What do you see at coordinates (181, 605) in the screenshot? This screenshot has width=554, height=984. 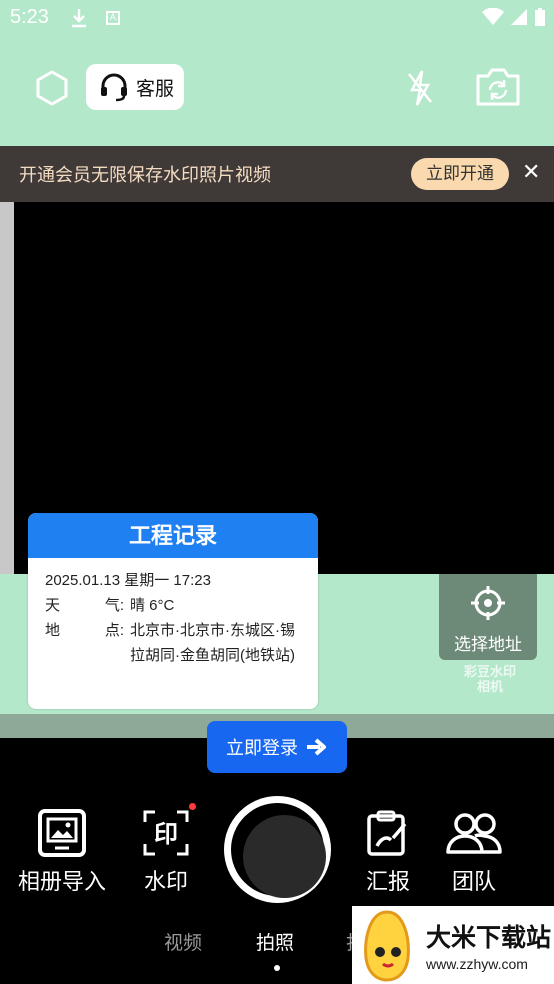 I see `watermark-weather-row: 天气: 晴 6°C` at bounding box center [181, 605].